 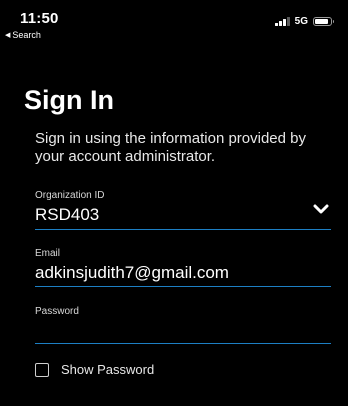 I want to click on organization-id-value: RSD403, so click(x=183, y=215).